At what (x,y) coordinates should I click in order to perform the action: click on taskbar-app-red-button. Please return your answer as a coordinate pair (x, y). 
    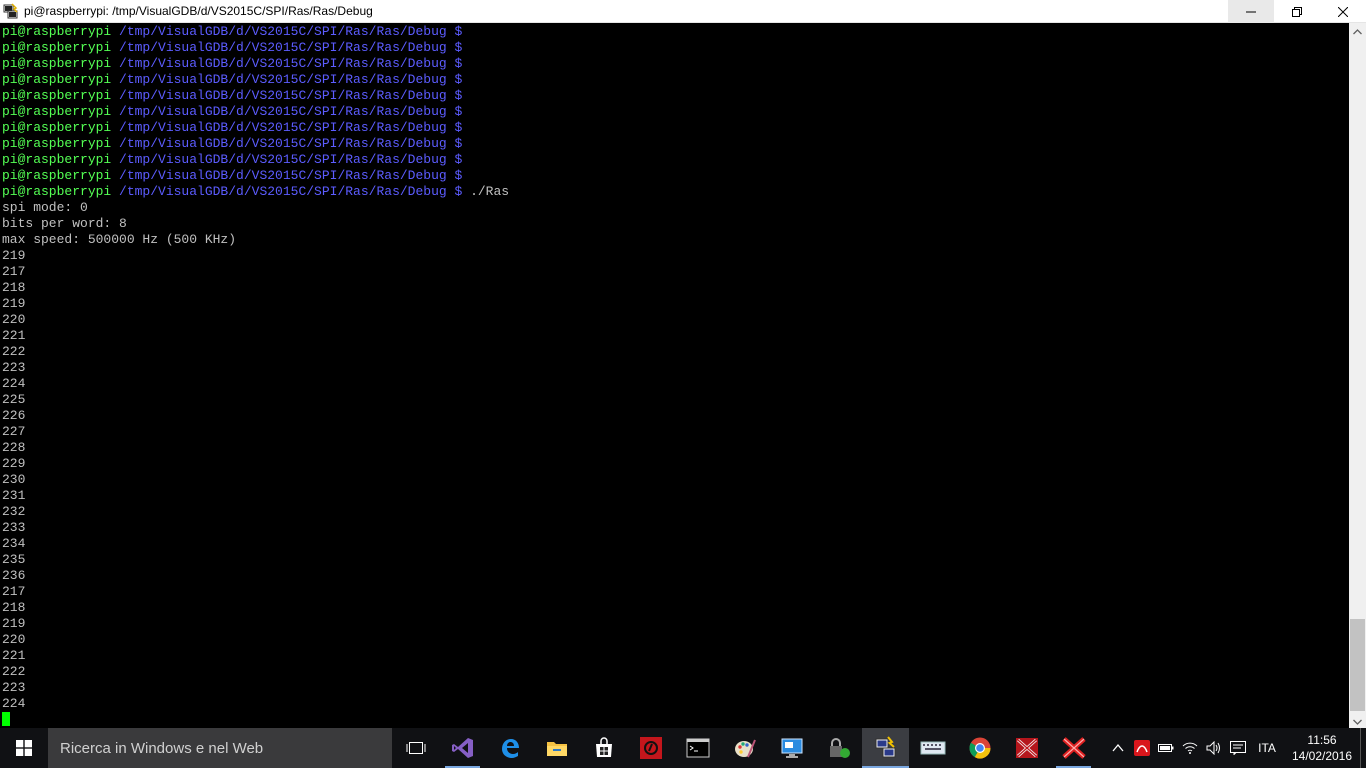
    Looking at the image, I should click on (650, 748).